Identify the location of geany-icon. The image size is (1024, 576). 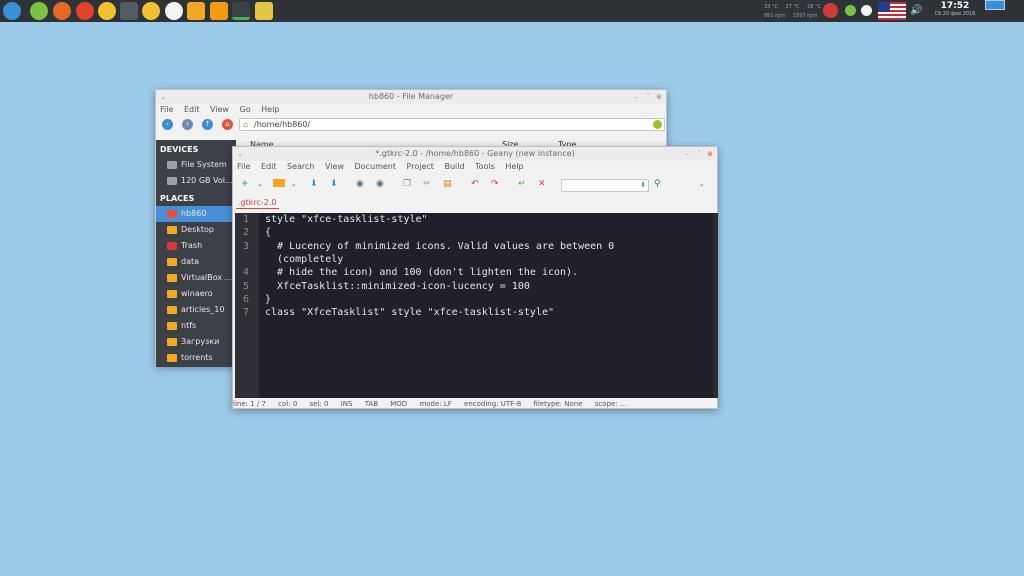
(151, 11).